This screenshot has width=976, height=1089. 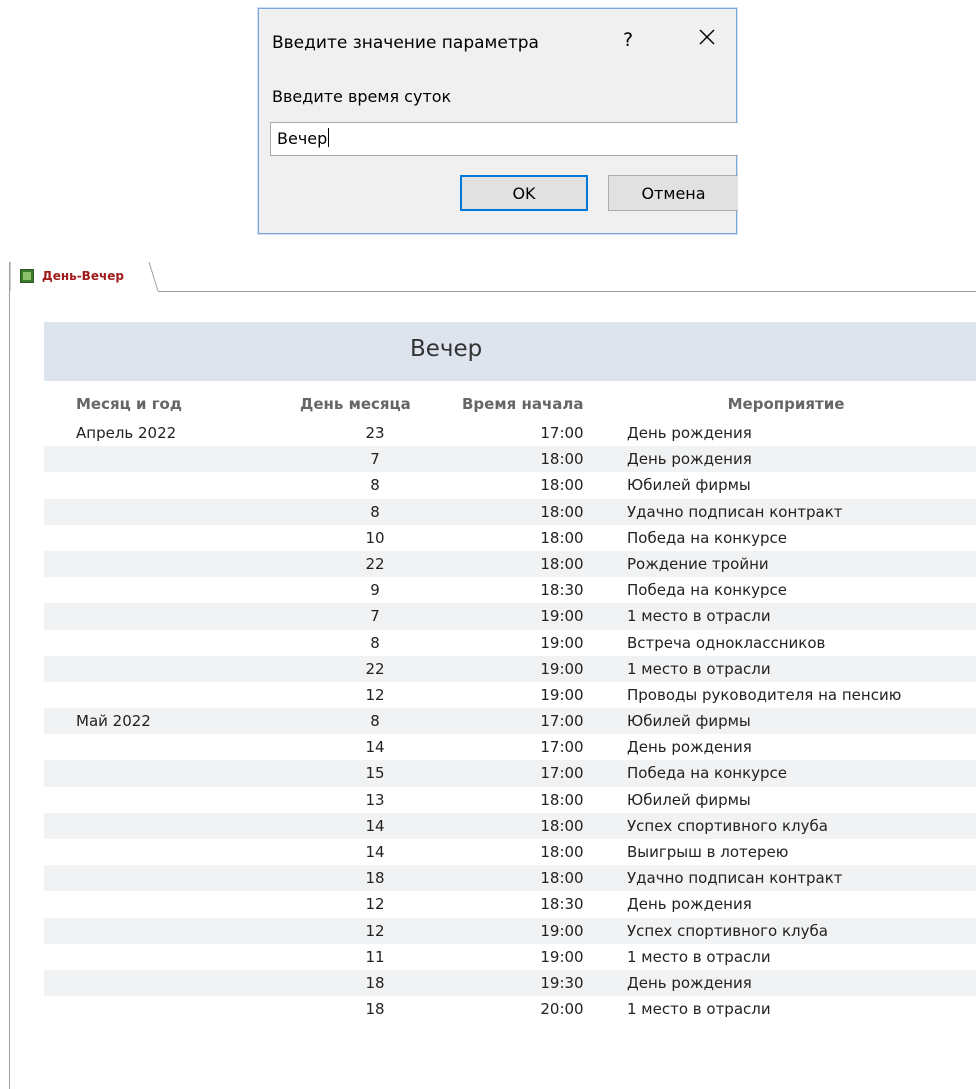 I want to click on text-caret, so click(x=329, y=137).